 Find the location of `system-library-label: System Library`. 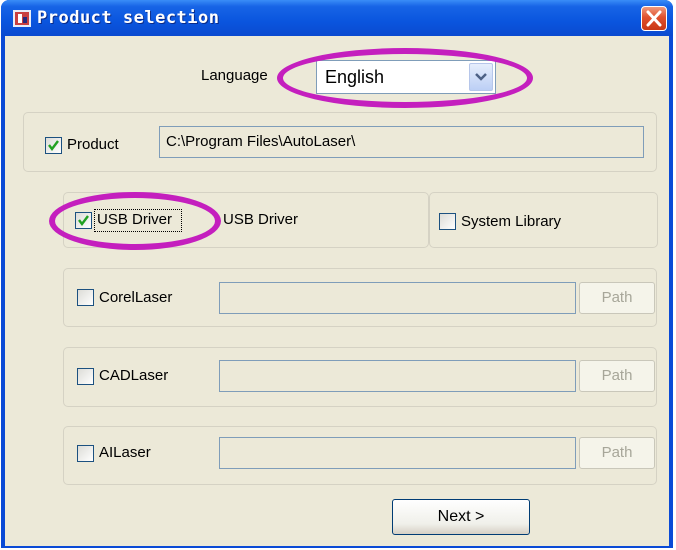

system-library-label: System Library is located at coordinates (511, 221).